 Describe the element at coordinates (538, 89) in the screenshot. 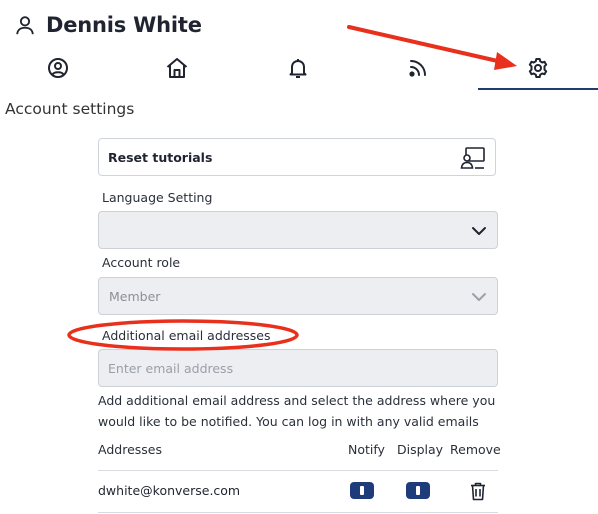

I see `active-tab-indicator` at that location.